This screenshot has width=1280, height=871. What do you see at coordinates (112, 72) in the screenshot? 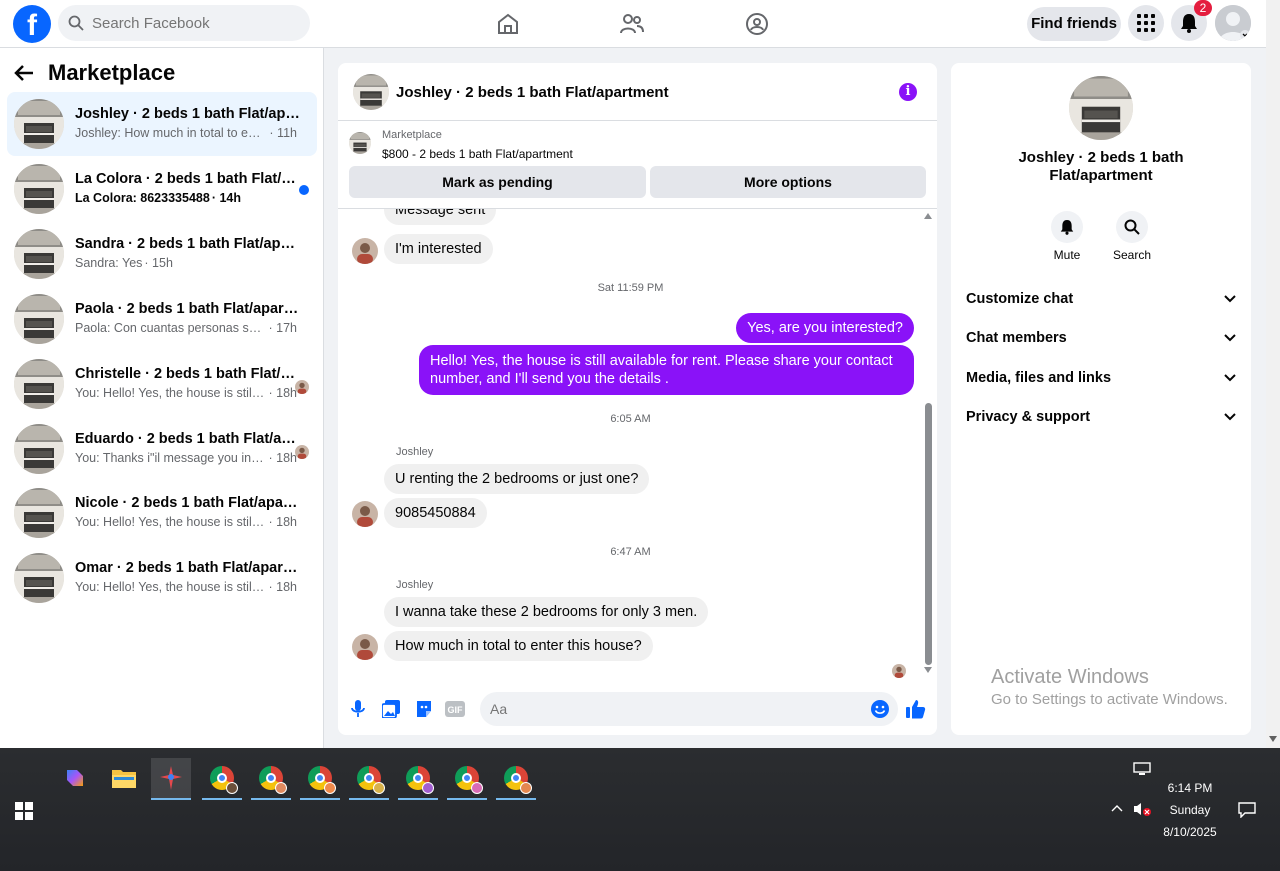
I see `sidebar-title: Marketplace` at bounding box center [112, 72].